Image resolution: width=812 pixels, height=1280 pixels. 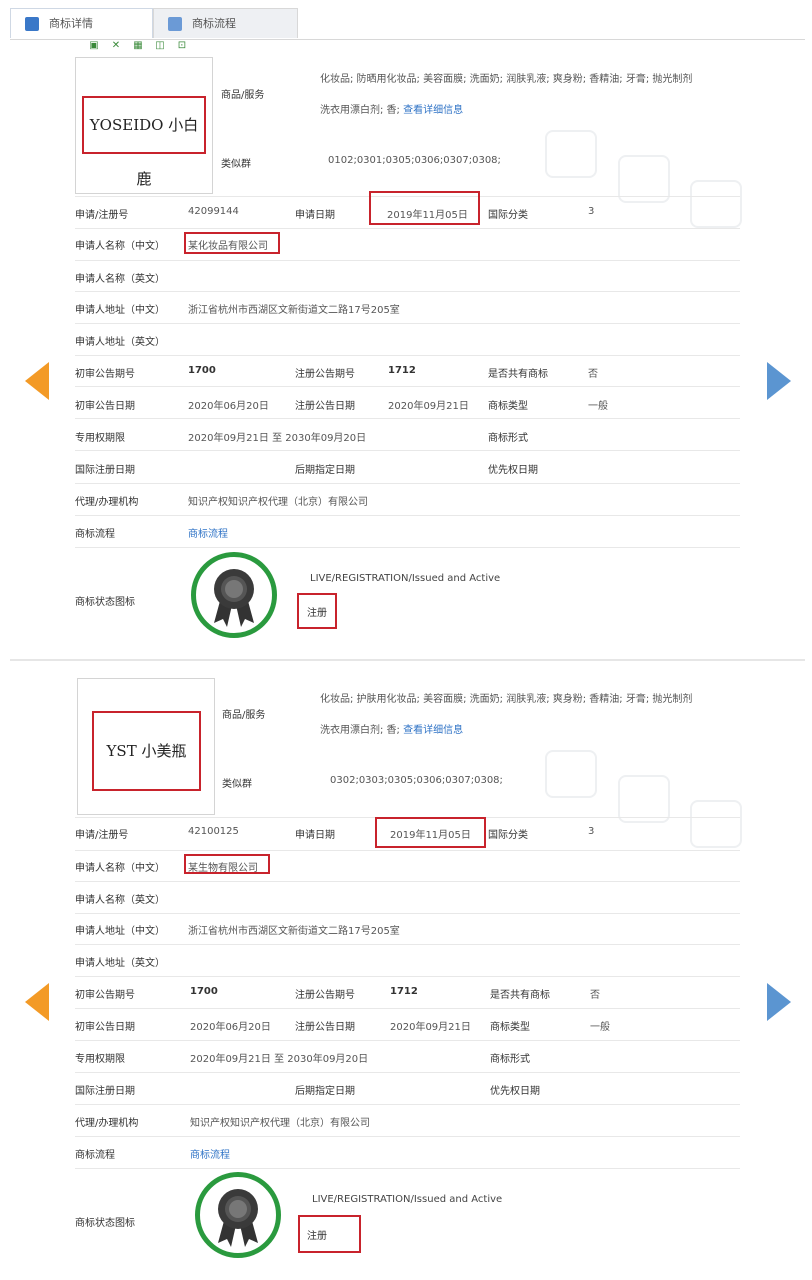 What do you see at coordinates (236, 164) in the screenshot?
I see `label-similar-group: 类似群` at bounding box center [236, 164].